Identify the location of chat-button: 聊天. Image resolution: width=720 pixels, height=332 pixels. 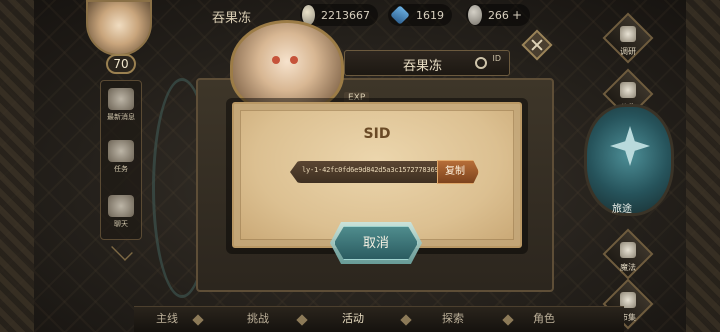
(121, 212).